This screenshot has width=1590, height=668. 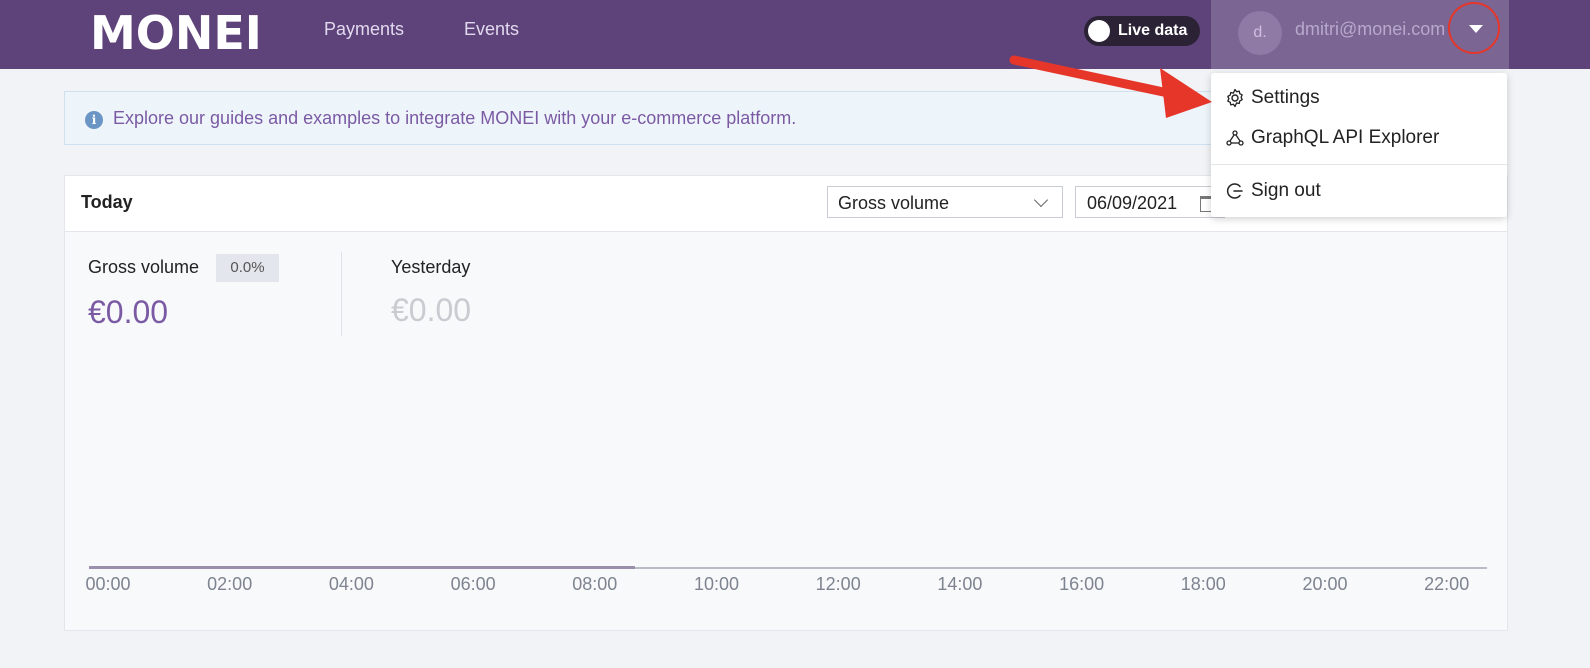 I want to click on nav-payments: Payments, so click(x=364, y=29).